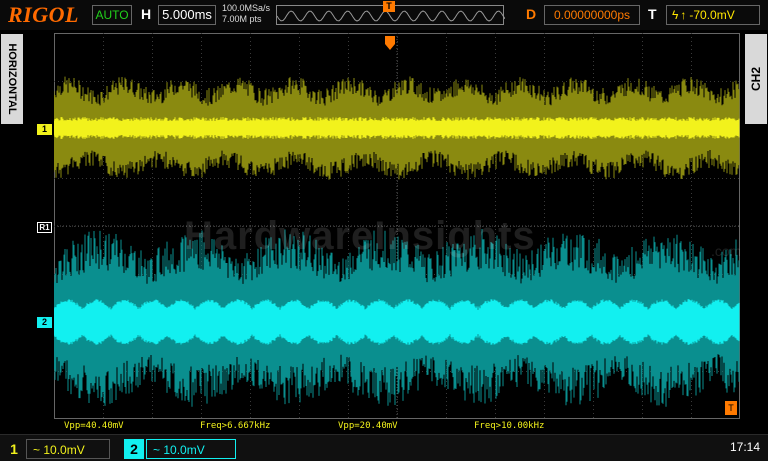 The image size is (768, 461). Describe the element at coordinates (14, 449) in the screenshot. I see `ch1-number: 1` at that location.